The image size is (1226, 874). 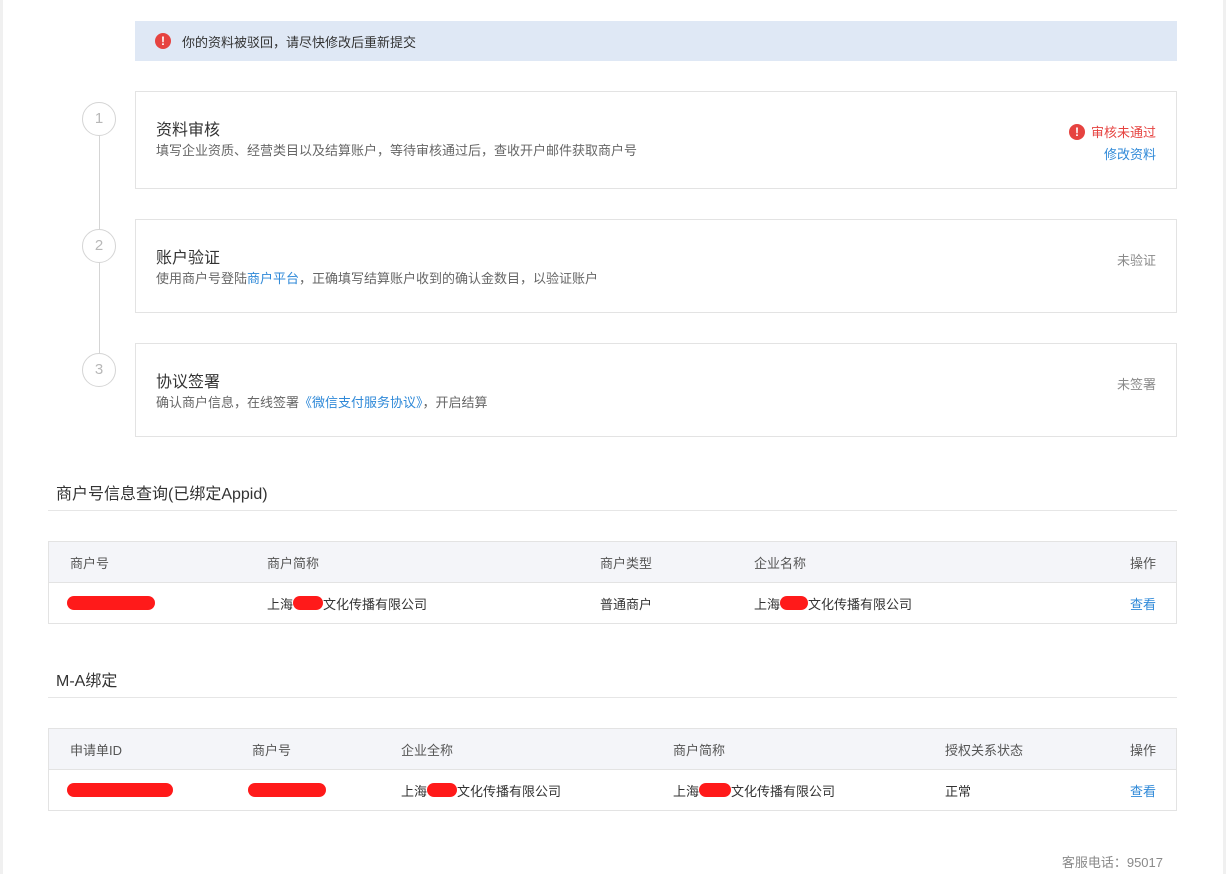 I want to click on status-rejected: ! 审核未通过, so click(x=1112, y=131).